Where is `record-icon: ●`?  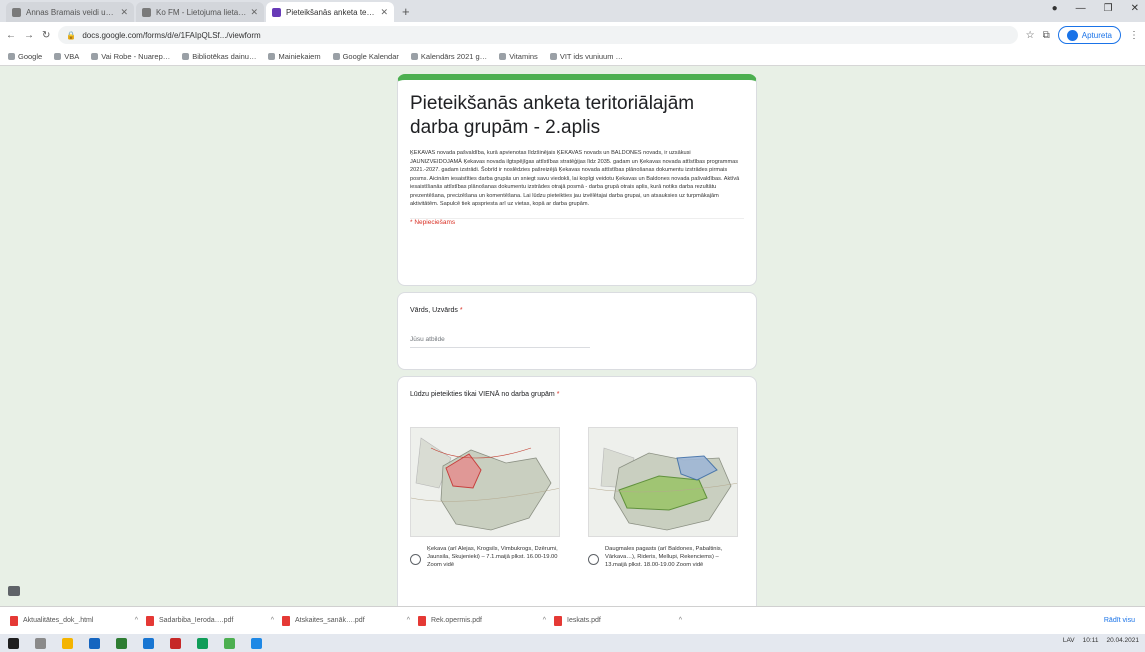 record-icon: ● is located at coordinates (1055, 8).